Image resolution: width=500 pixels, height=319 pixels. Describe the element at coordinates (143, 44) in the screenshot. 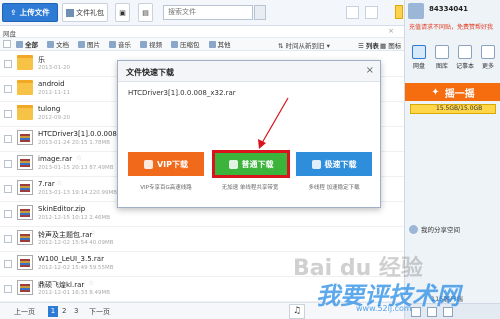

I see `video-icon` at that location.